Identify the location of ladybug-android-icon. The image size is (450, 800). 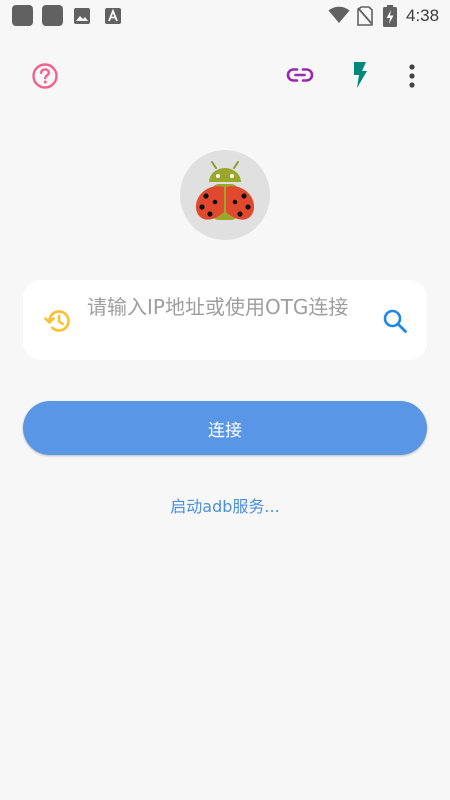
(225, 190).